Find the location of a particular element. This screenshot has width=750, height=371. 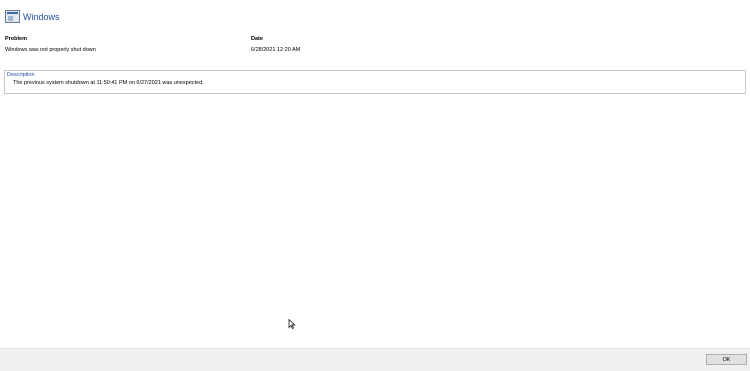

problem-label: Problem is located at coordinates (16, 39).